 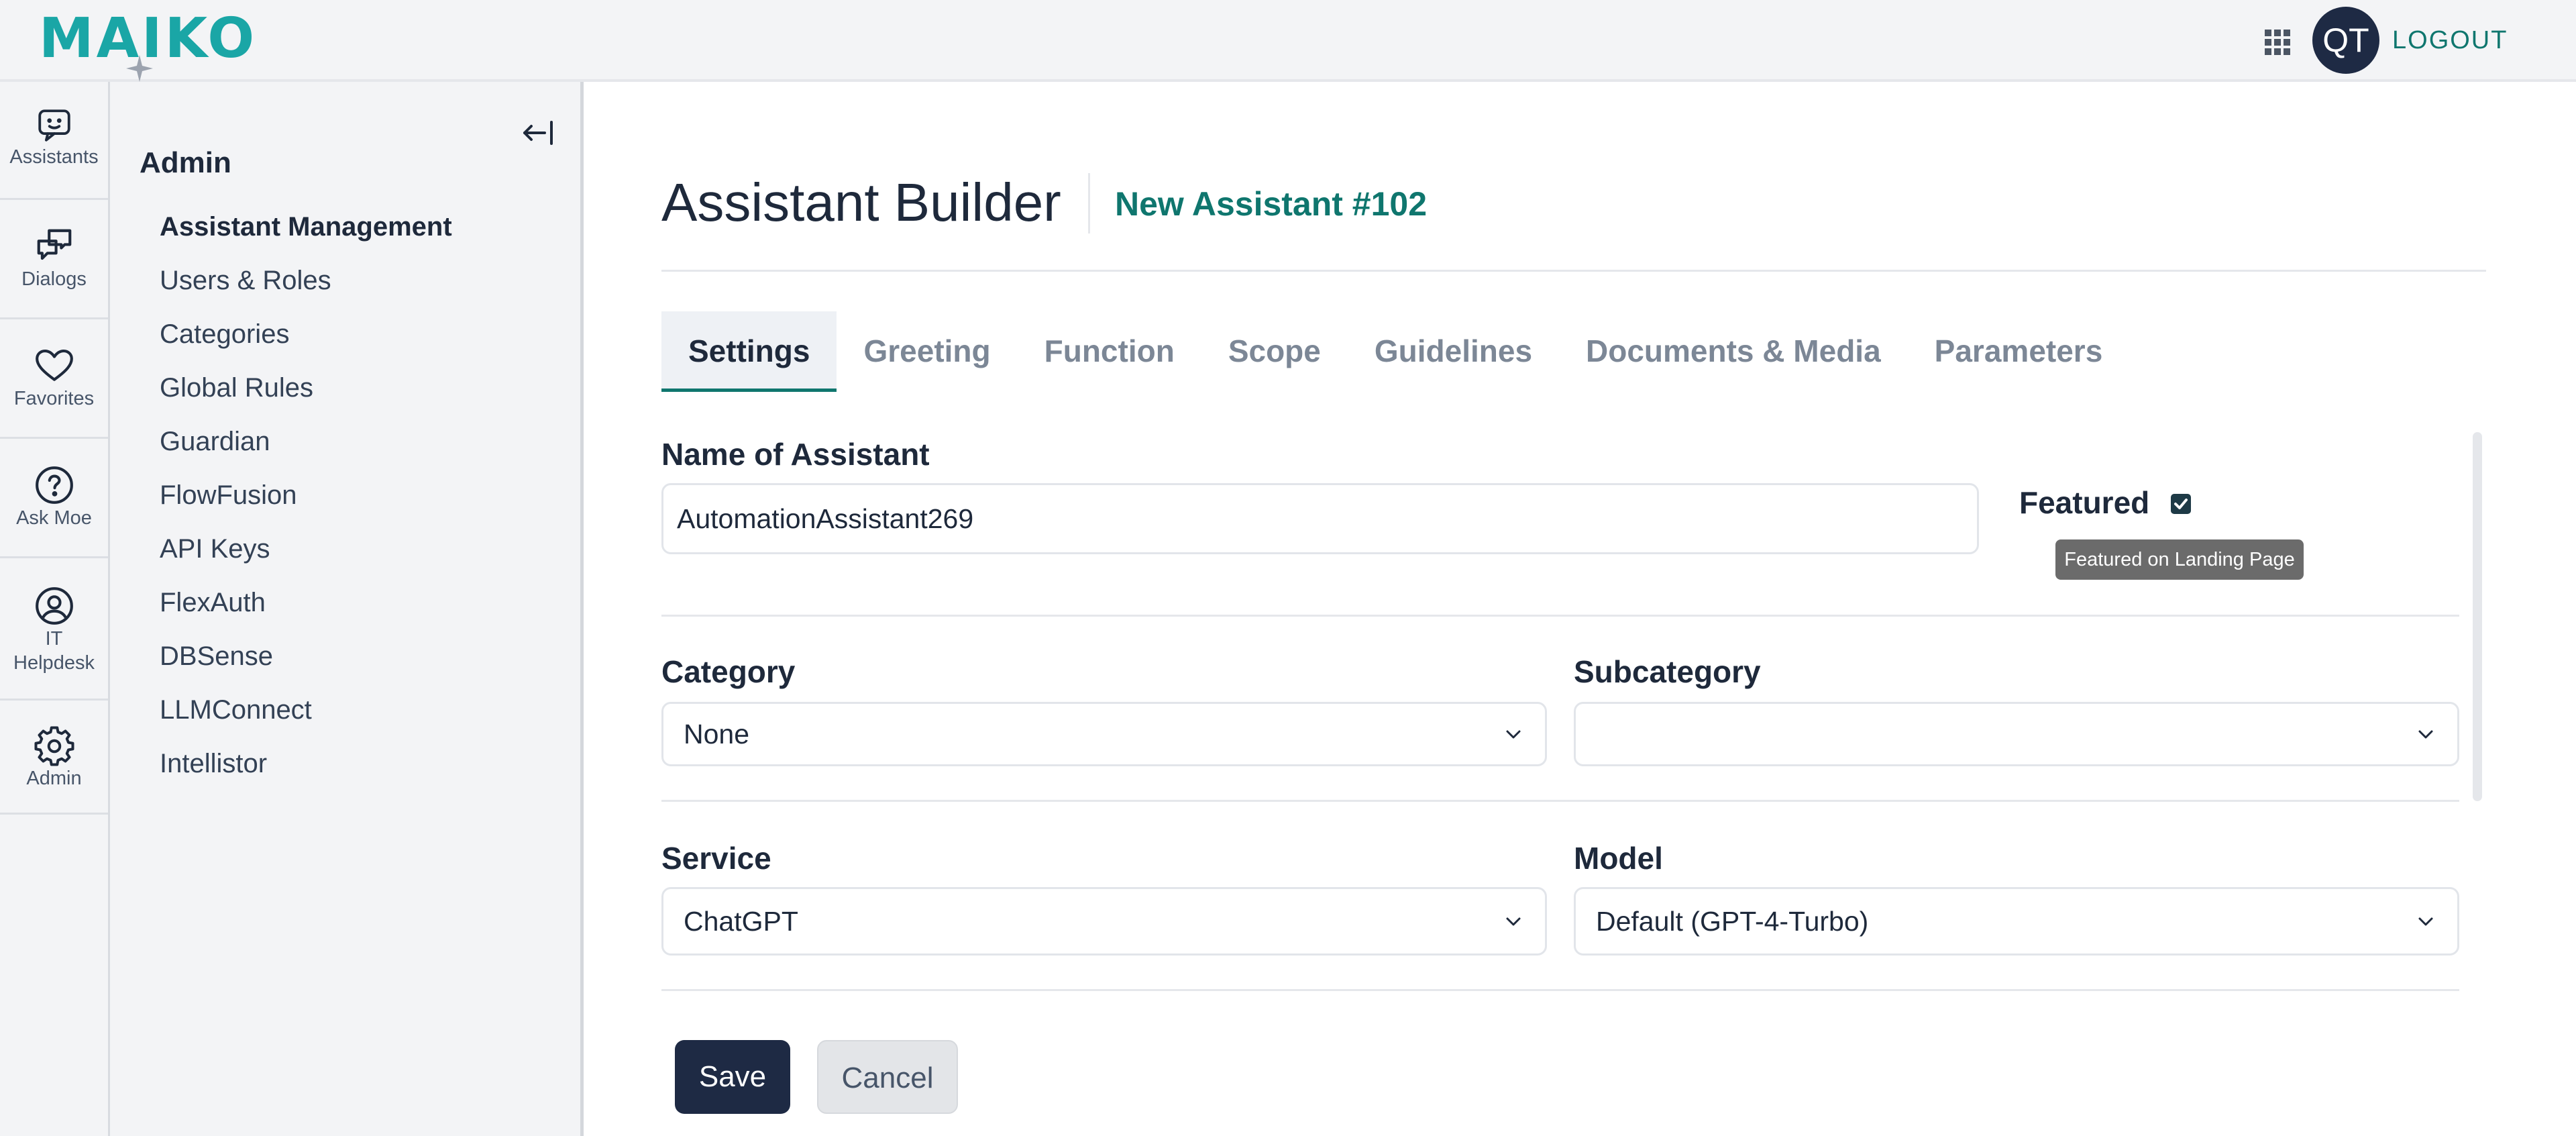 I want to click on tab-settings: Settings, so click(x=749, y=351).